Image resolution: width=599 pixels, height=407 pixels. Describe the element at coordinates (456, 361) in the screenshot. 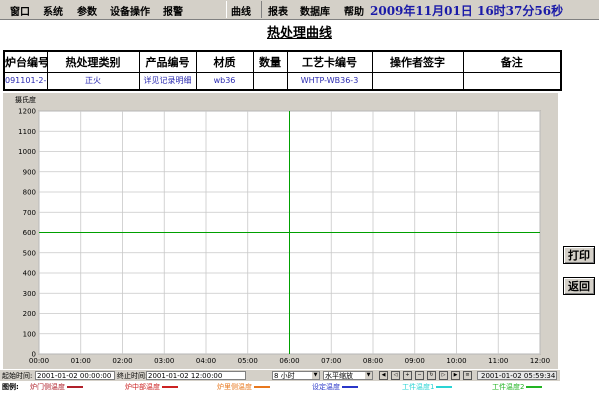

I see `x-tick-label: 10:00` at that location.